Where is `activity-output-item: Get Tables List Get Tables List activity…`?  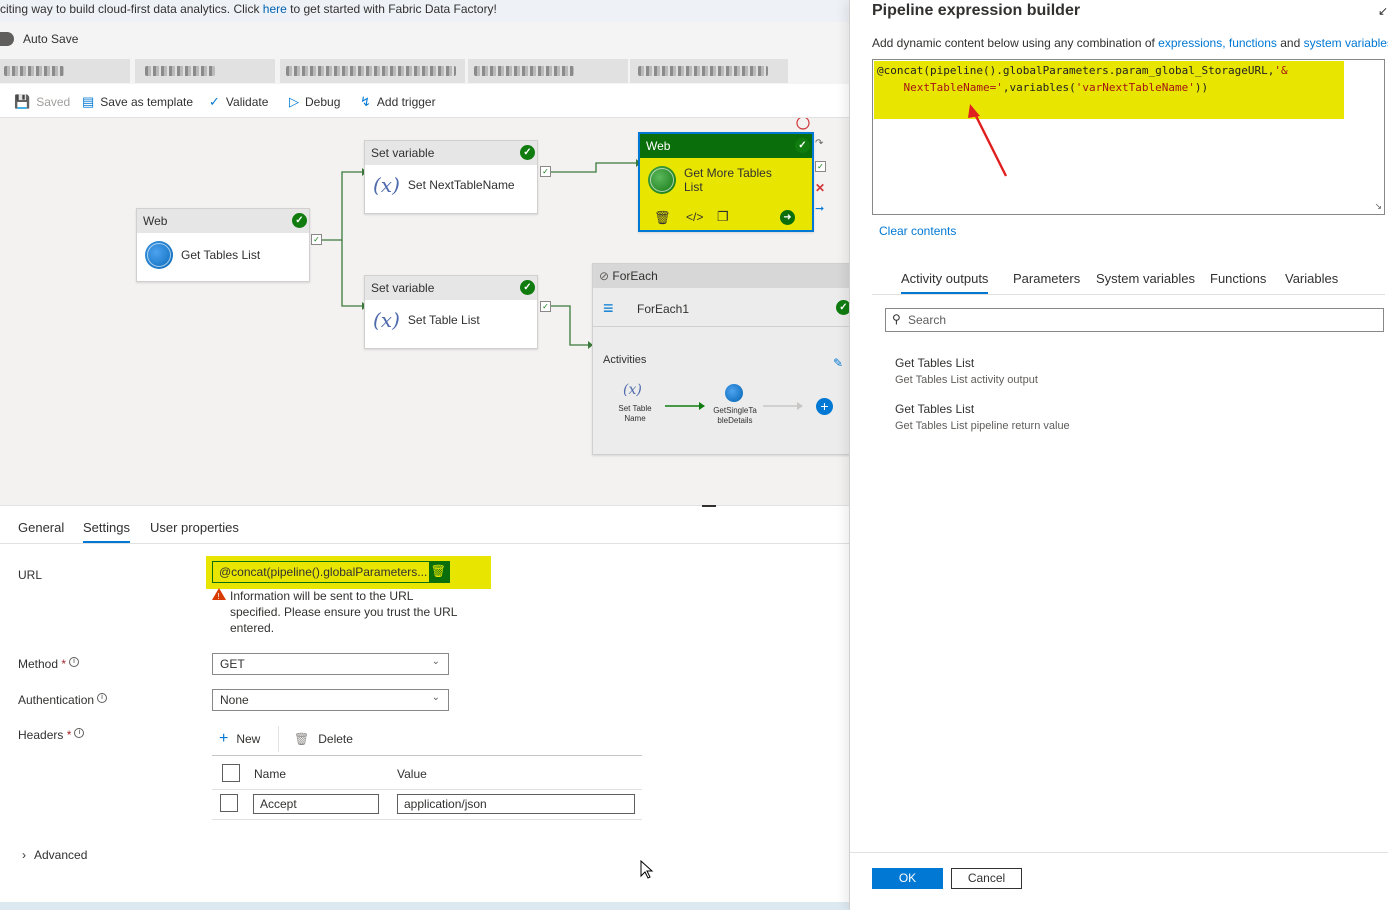
activity-output-item: Get Tables List Get Tables List activity… is located at coordinates (966, 371).